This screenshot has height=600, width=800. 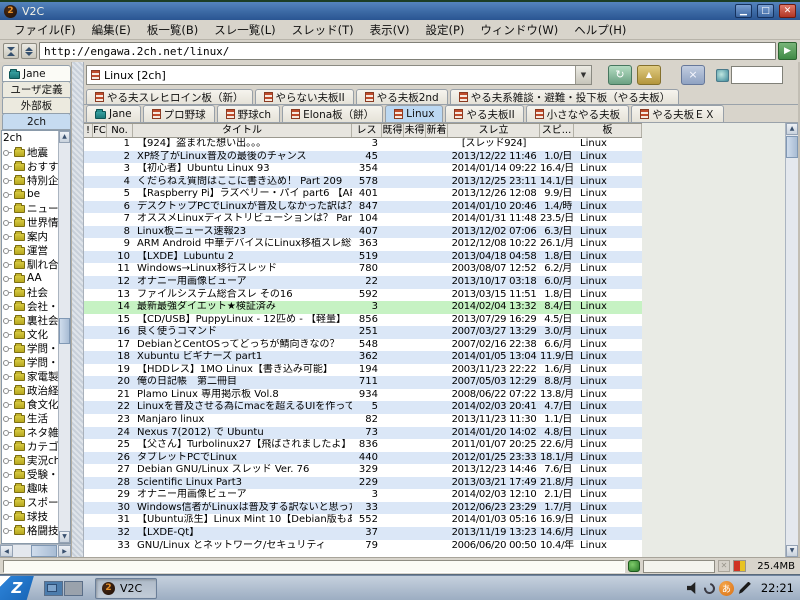 I want to click on taskbar-window-button: 2 V2C, so click(x=126, y=588).